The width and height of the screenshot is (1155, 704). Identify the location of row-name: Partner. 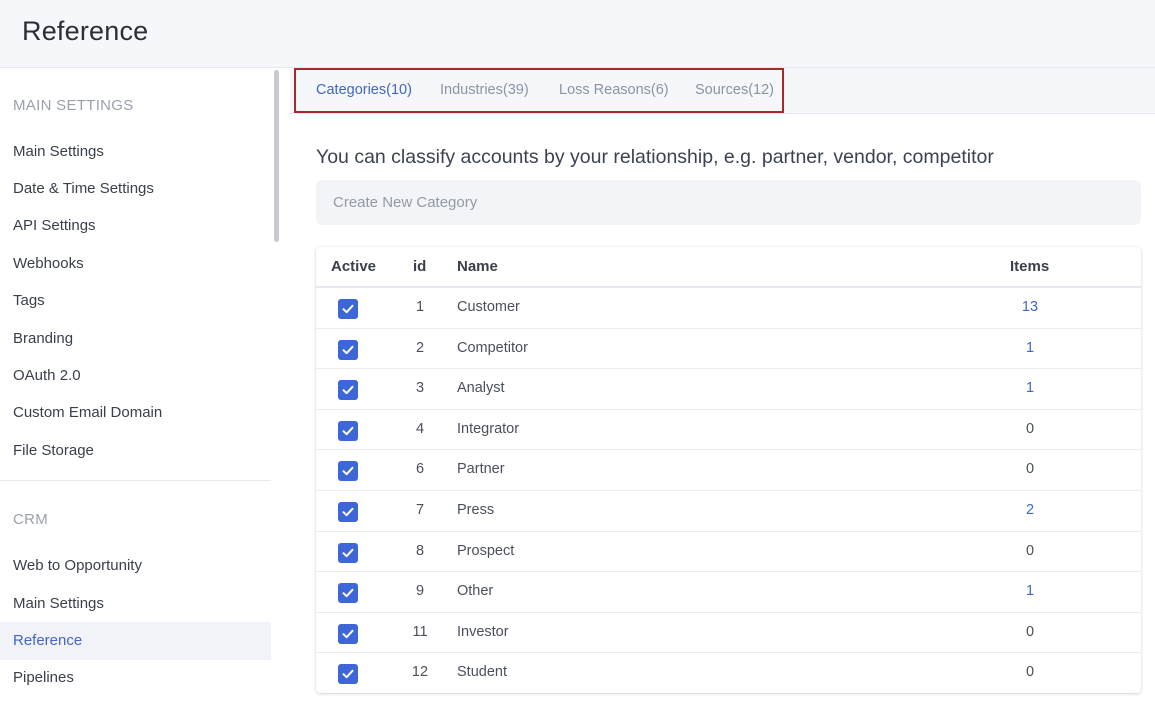
(481, 469).